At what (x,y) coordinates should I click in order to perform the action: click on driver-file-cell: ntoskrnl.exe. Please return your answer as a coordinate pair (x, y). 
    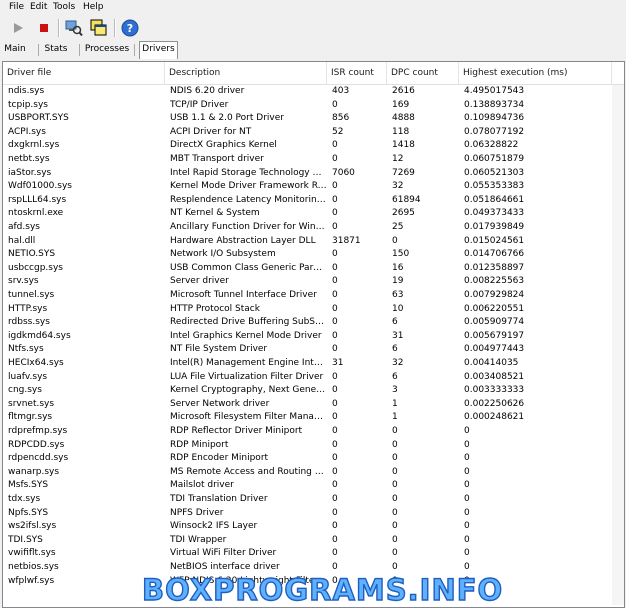
    Looking at the image, I should click on (36, 213).